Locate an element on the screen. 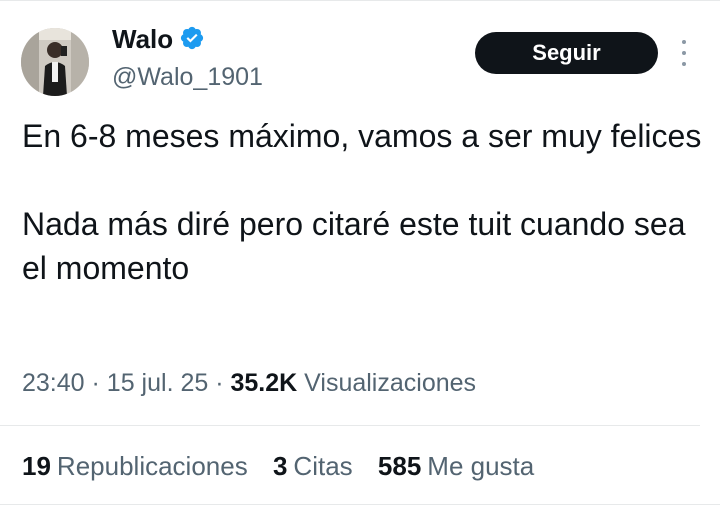 This screenshot has width=720, height=509. avatar is located at coordinates (55, 62).